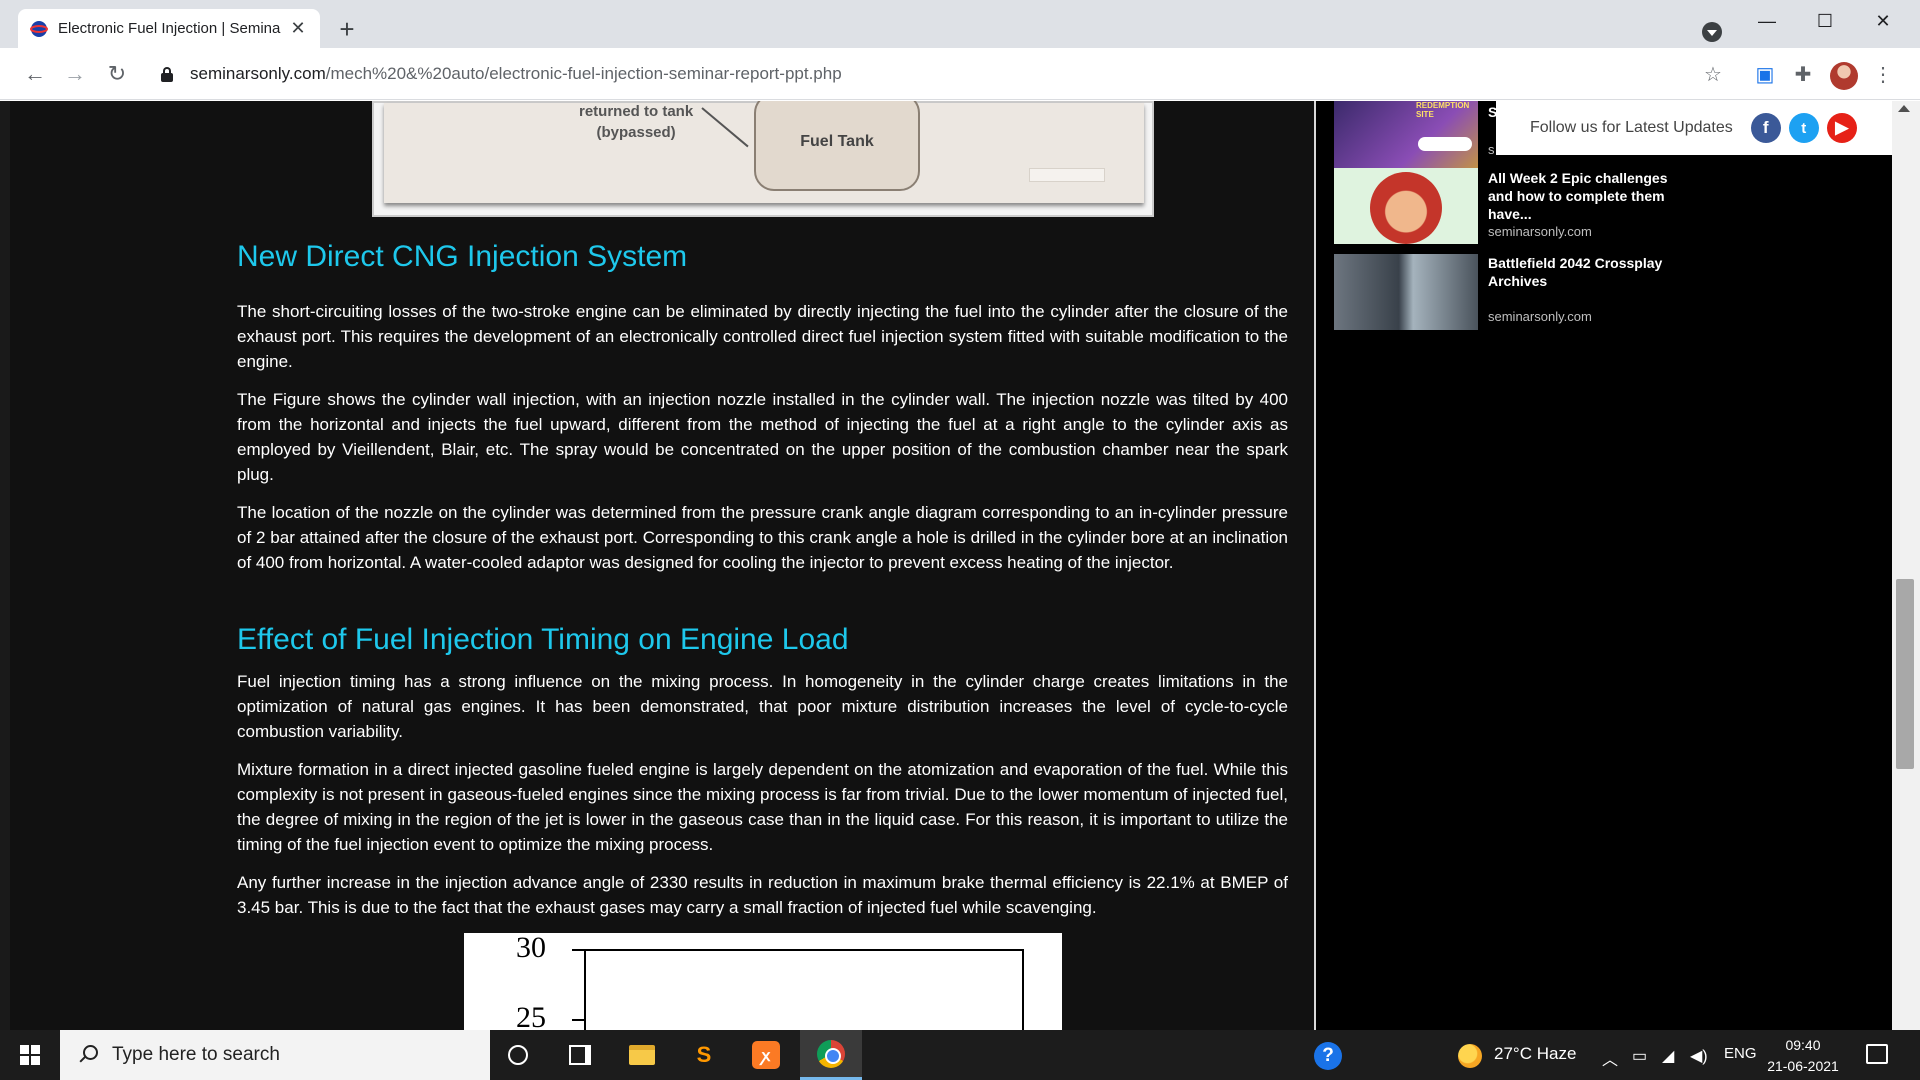 The image size is (1920, 1080). What do you see at coordinates (298, 28) in the screenshot?
I see `tab-close-icon: ✕` at bounding box center [298, 28].